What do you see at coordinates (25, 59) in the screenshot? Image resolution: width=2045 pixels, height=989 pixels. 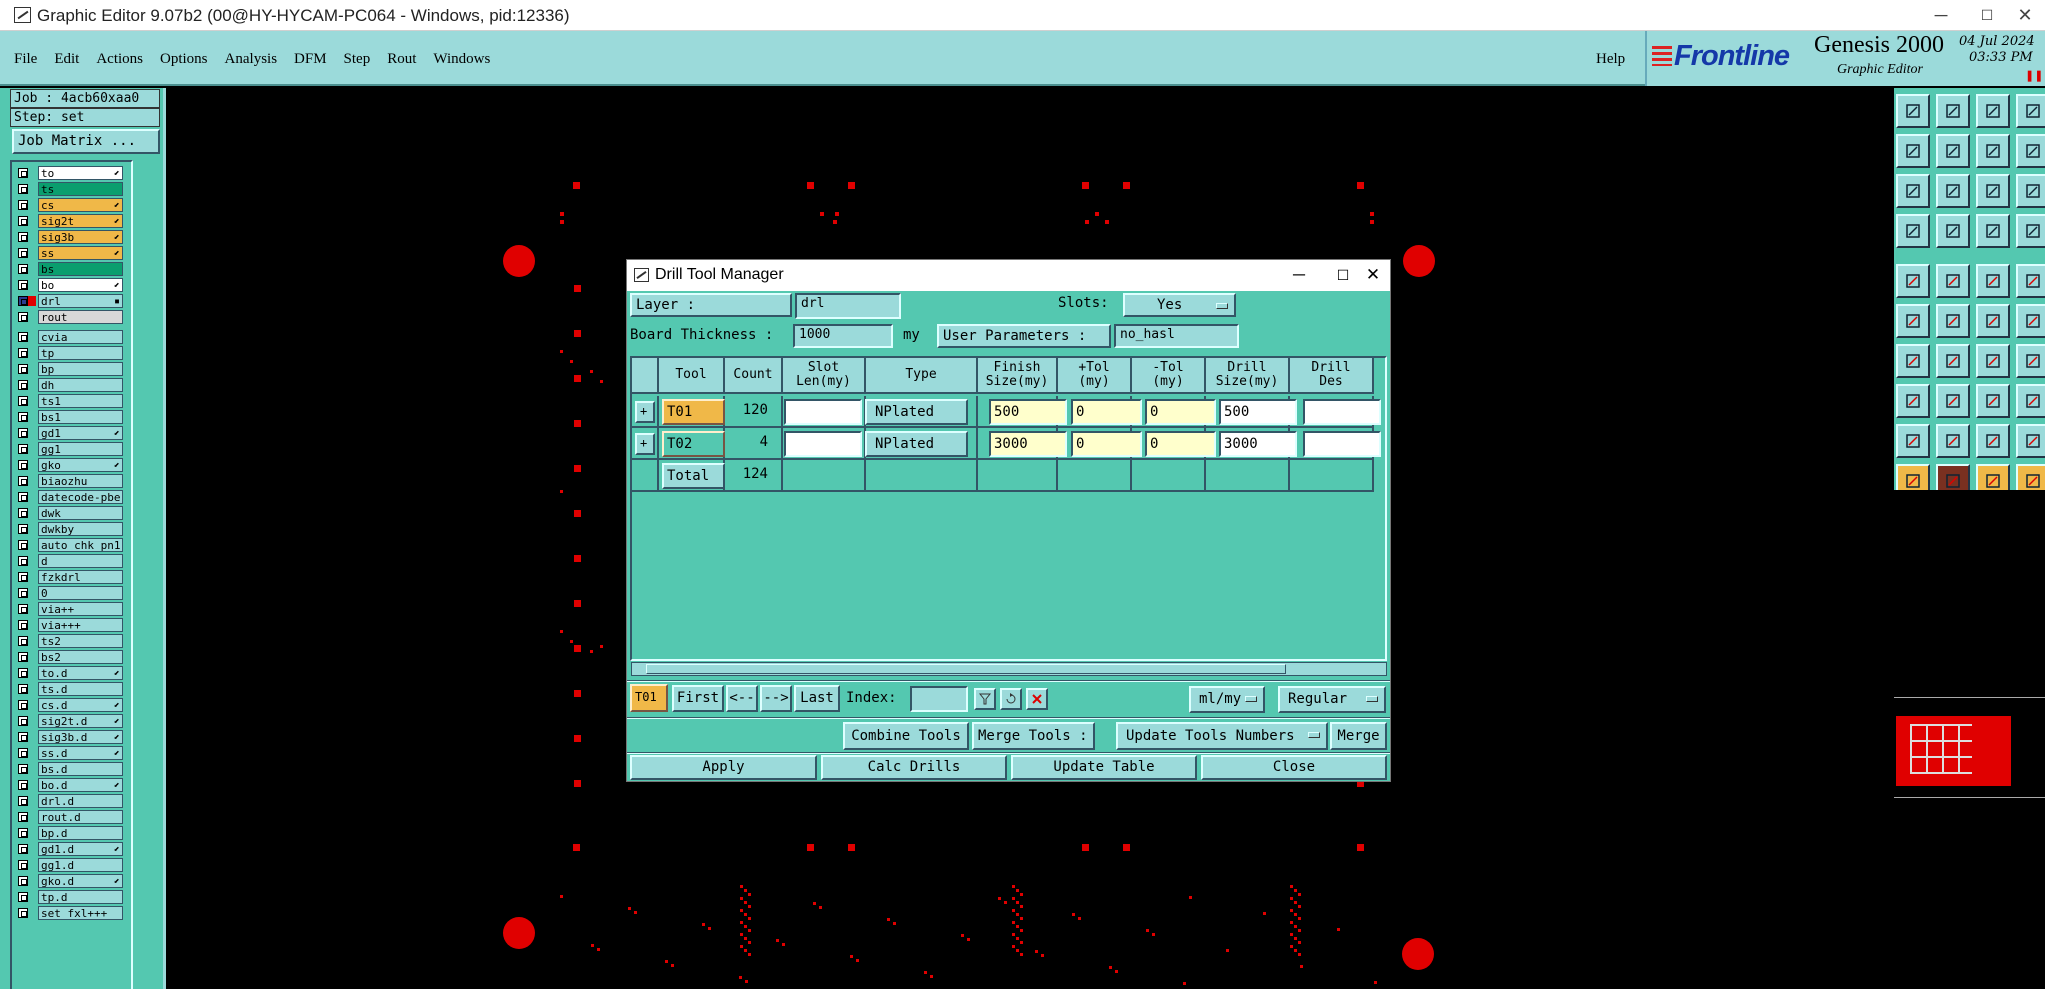 I see `menu-file: File` at bounding box center [25, 59].